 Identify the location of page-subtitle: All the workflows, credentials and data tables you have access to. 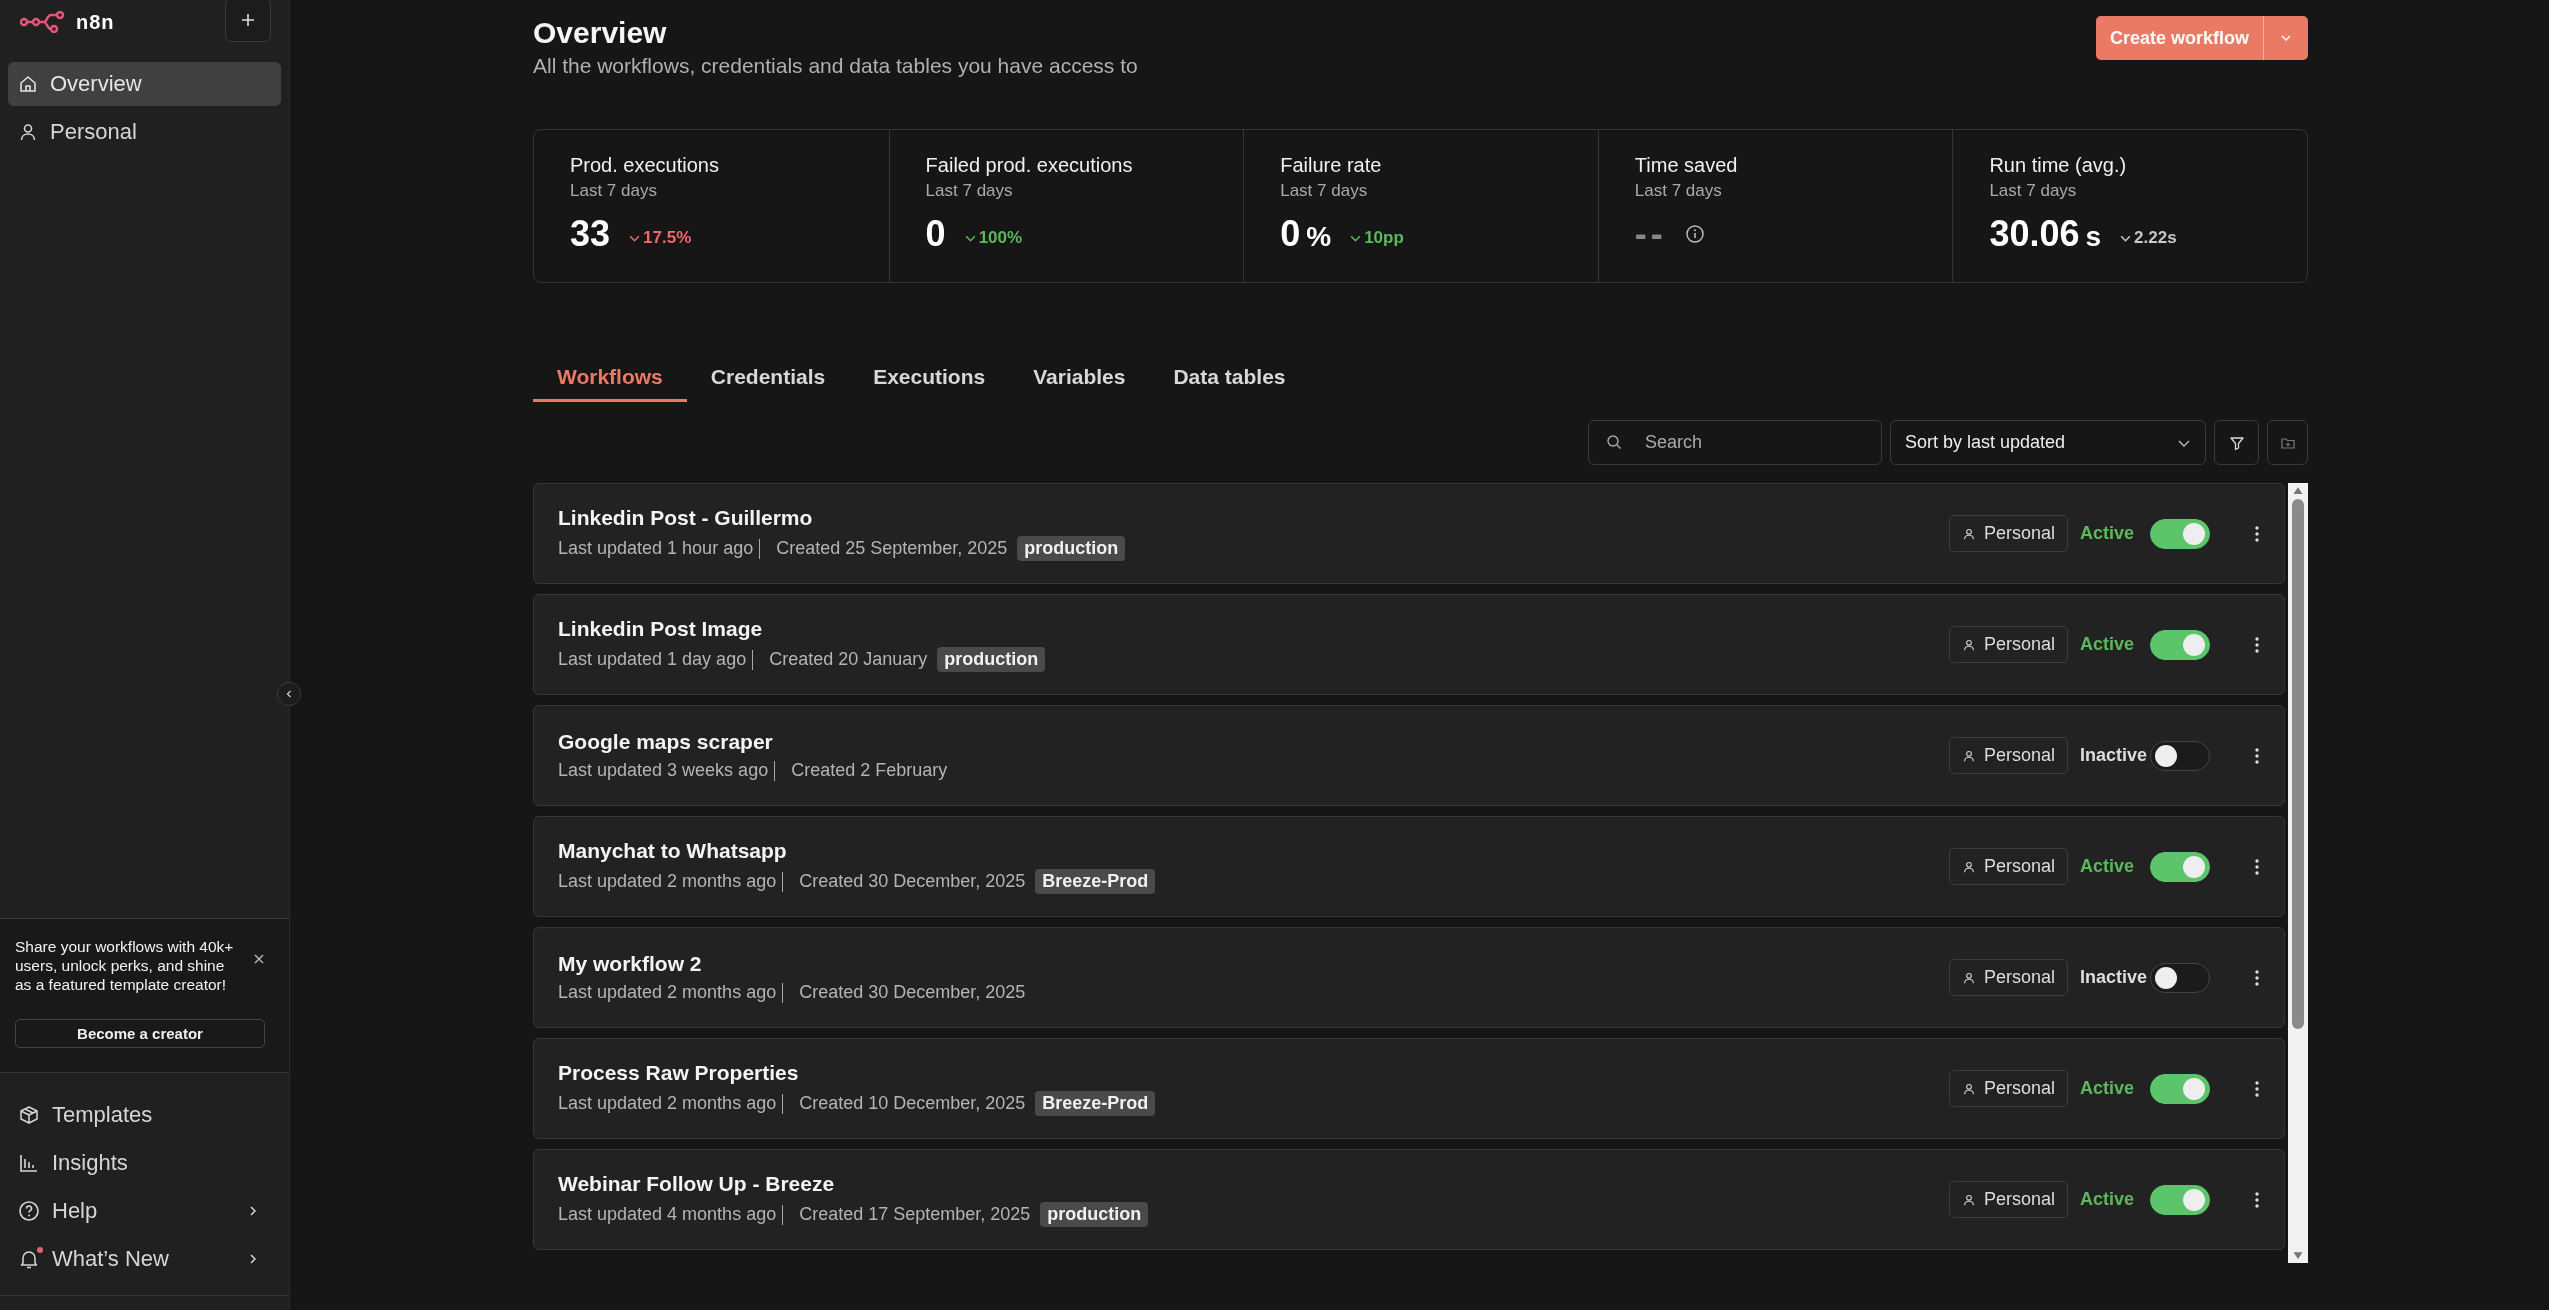
(835, 66).